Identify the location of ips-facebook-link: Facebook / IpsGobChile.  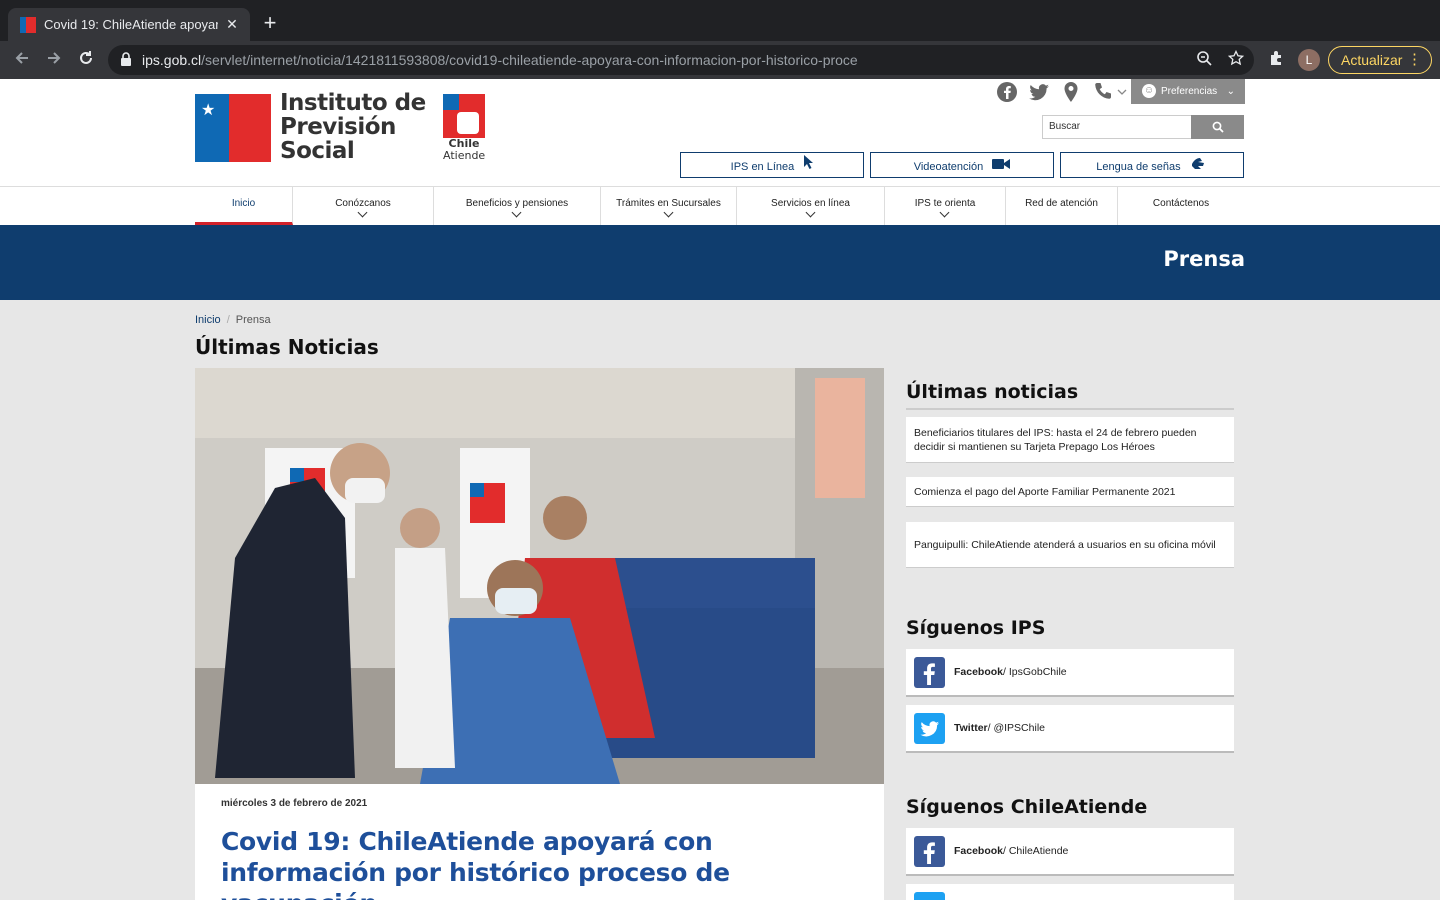
(1070, 673).